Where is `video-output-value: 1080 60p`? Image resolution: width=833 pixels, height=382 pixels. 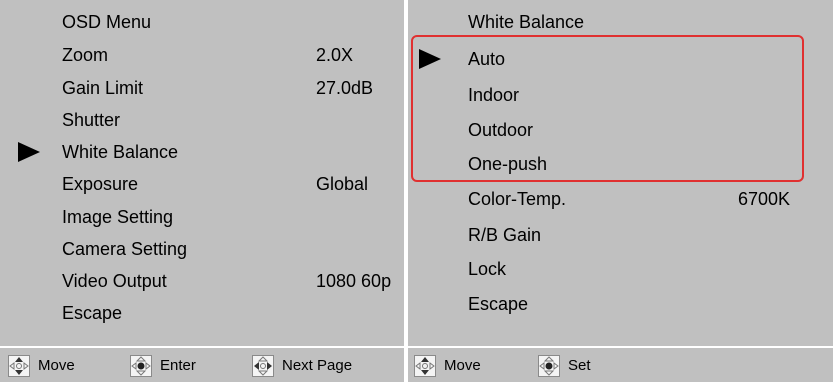 video-output-value: 1080 60p is located at coordinates (354, 281).